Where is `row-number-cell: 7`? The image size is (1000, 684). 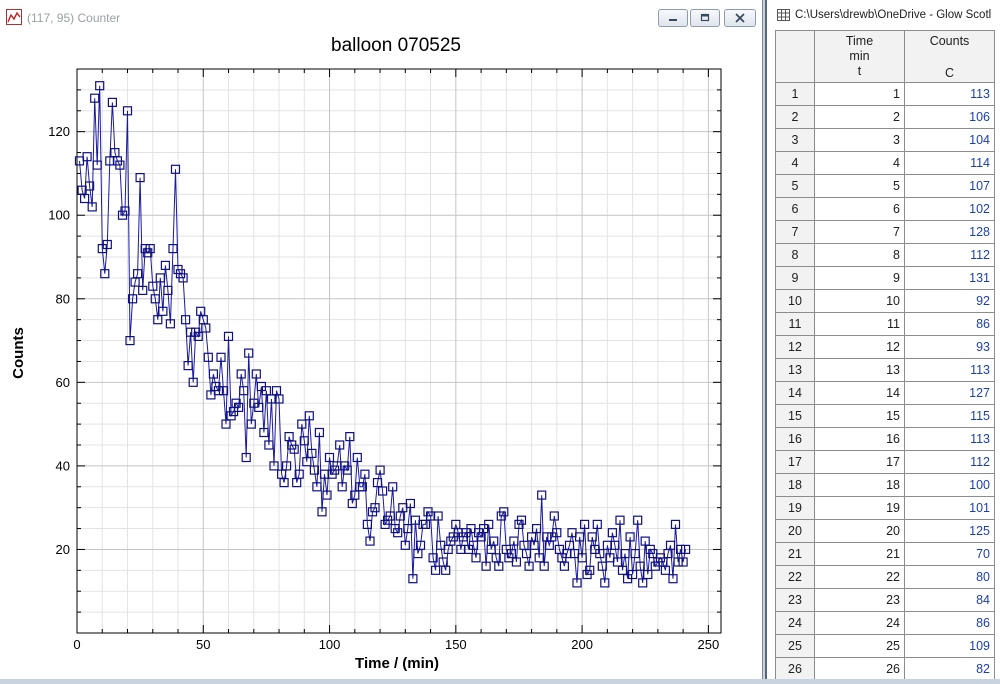
row-number-cell: 7 is located at coordinates (795, 232).